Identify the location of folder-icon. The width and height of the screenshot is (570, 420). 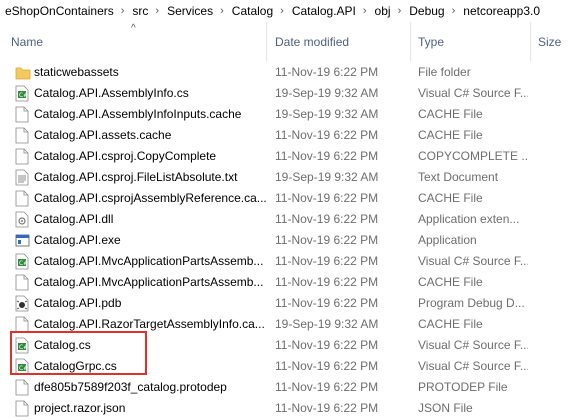
(23, 72).